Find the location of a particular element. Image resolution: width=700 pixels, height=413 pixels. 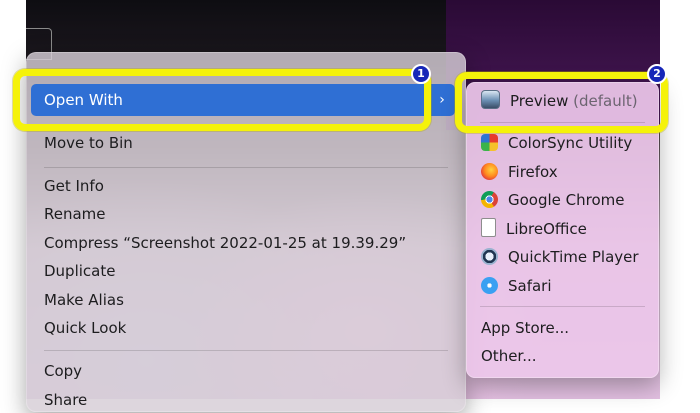

submenu-item-label: QuickTime Player is located at coordinates (573, 257).